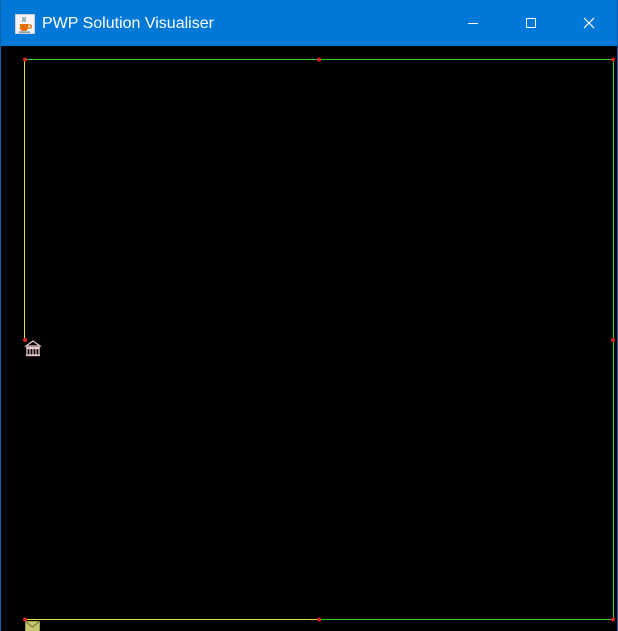  Describe the element at coordinates (309, 23) in the screenshot. I see `title-bar: PWP Solution Visualiser` at that location.